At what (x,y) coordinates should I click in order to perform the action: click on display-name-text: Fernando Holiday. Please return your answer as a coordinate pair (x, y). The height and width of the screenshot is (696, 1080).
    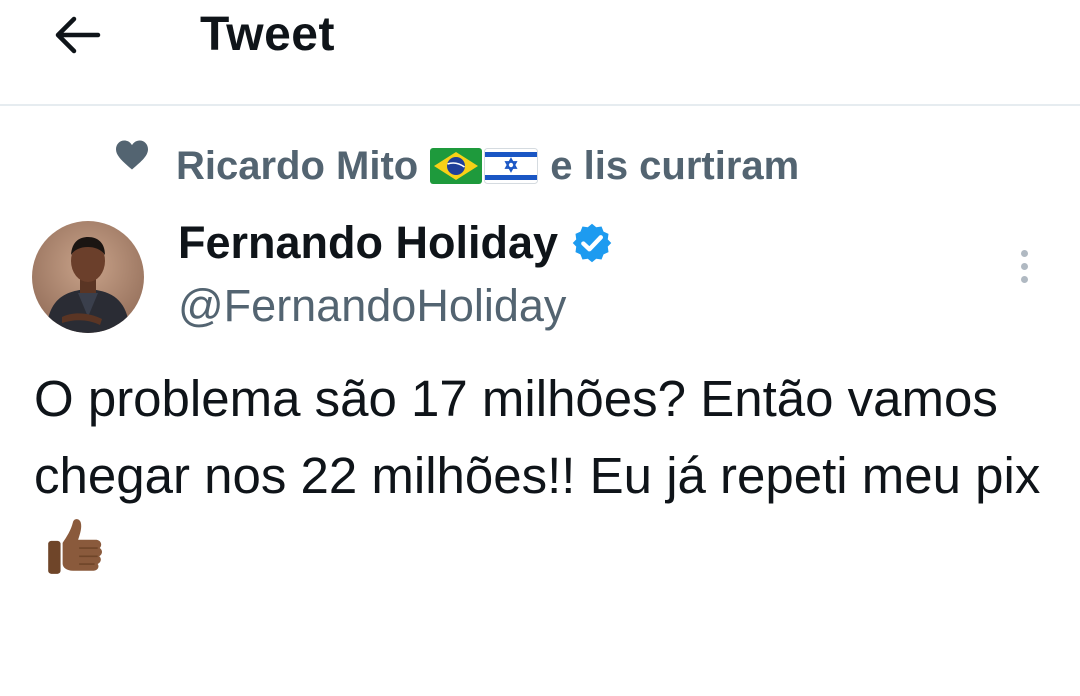
    Looking at the image, I should click on (368, 242).